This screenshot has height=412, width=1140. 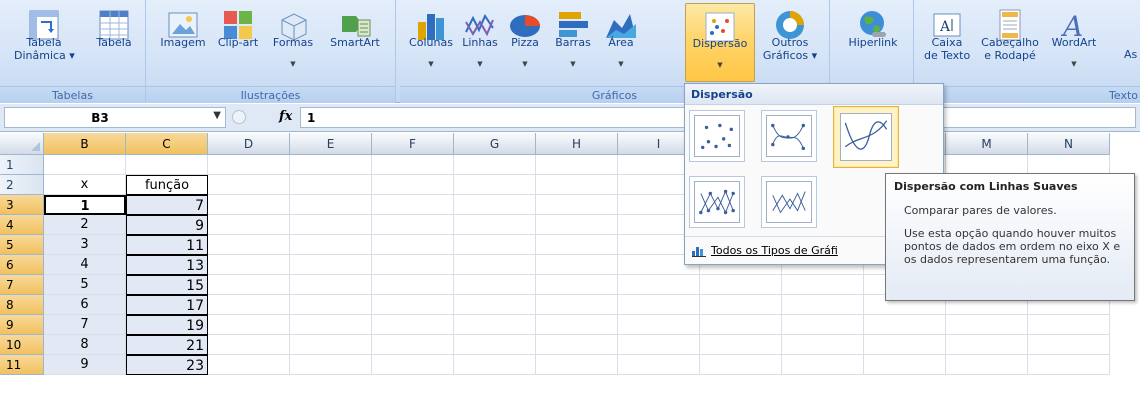 What do you see at coordinates (905, 325) in the screenshot?
I see `cell-l9` at bounding box center [905, 325].